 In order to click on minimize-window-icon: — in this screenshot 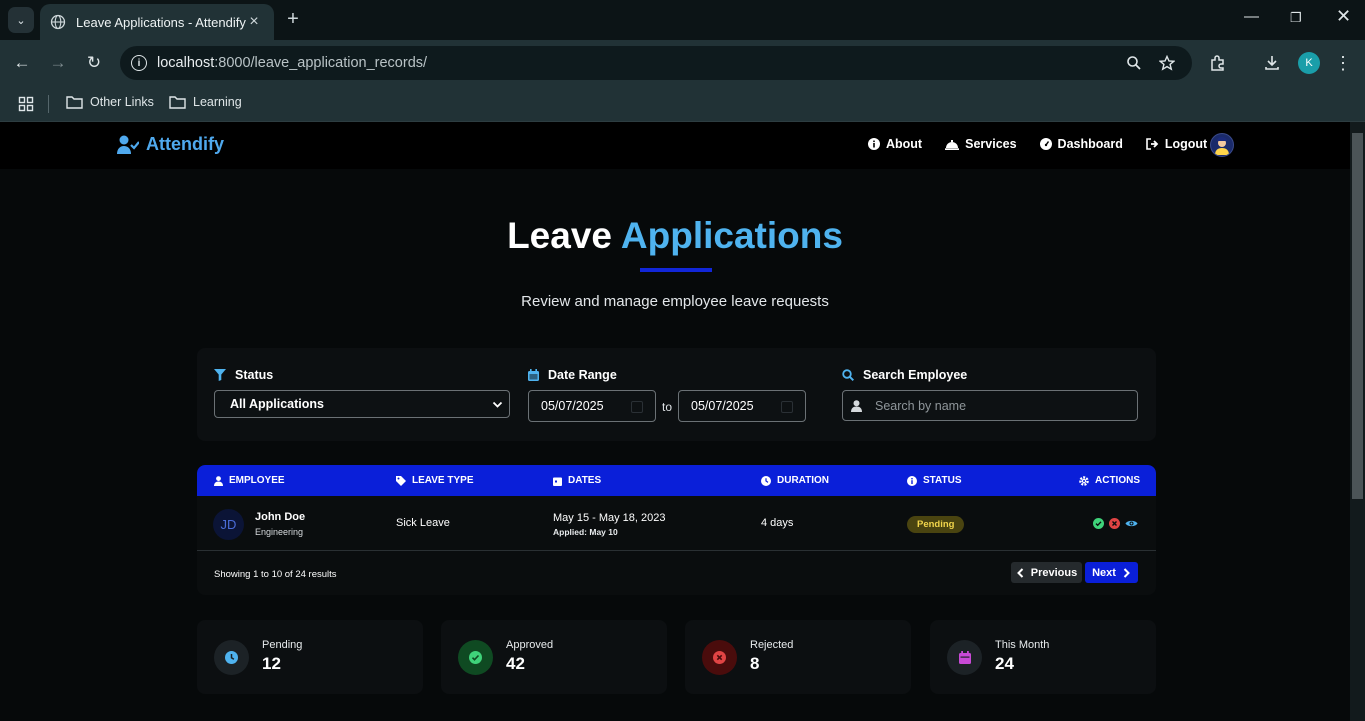, I will do `click(1251, 16)`.